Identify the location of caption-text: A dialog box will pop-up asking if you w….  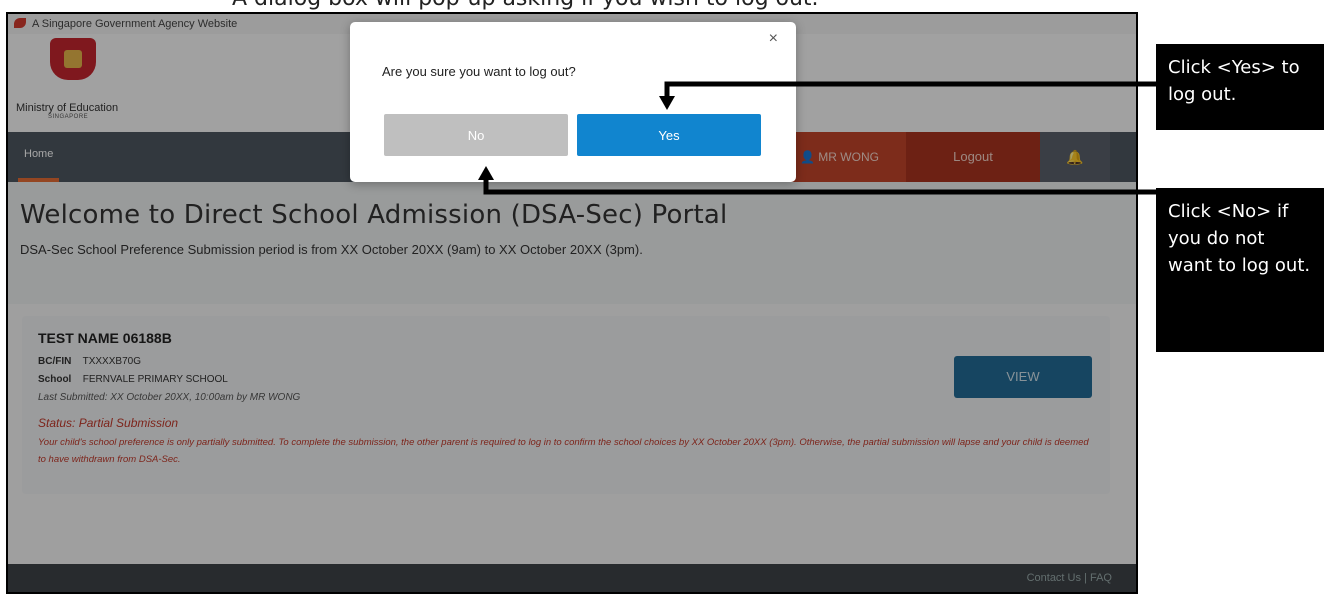
(525, 5).